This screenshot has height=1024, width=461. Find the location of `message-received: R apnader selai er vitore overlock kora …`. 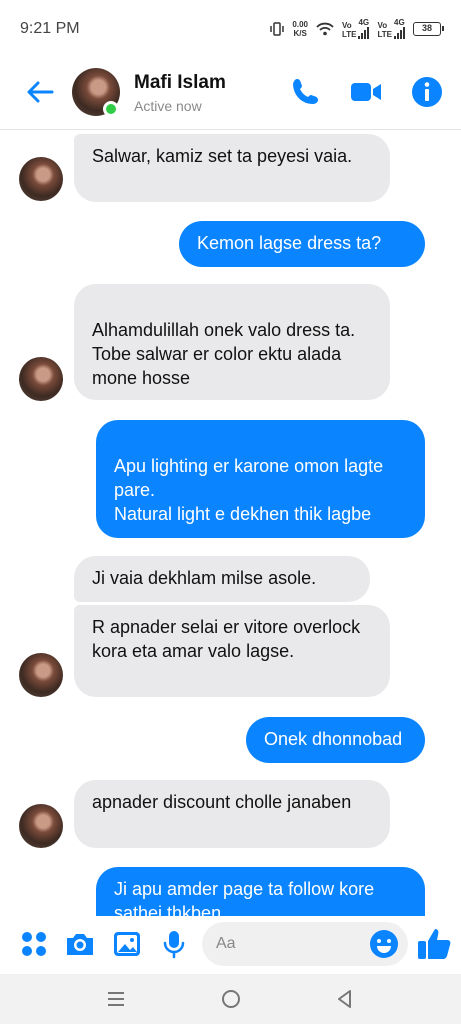

message-received: R apnader selai er vitore overlock kora … is located at coordinates (232, 651).